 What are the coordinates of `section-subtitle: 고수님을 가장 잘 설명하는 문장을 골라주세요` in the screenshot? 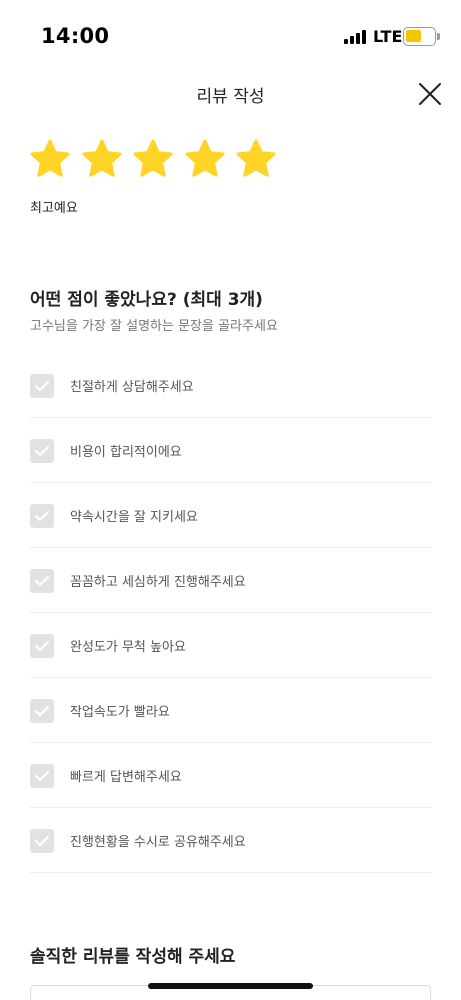 It's located at (154, 326).